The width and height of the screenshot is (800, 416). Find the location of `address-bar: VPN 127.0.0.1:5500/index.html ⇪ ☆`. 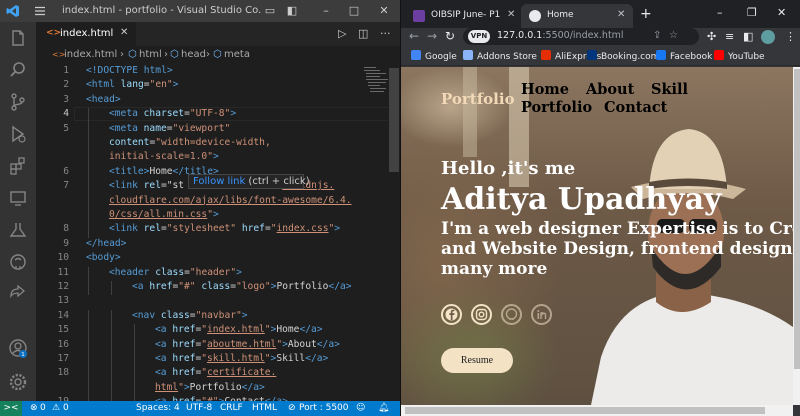

address-bar: VPN 127.0.0.1:5500/index.html ⇪ ☆ is located at coordinates (581, 36).